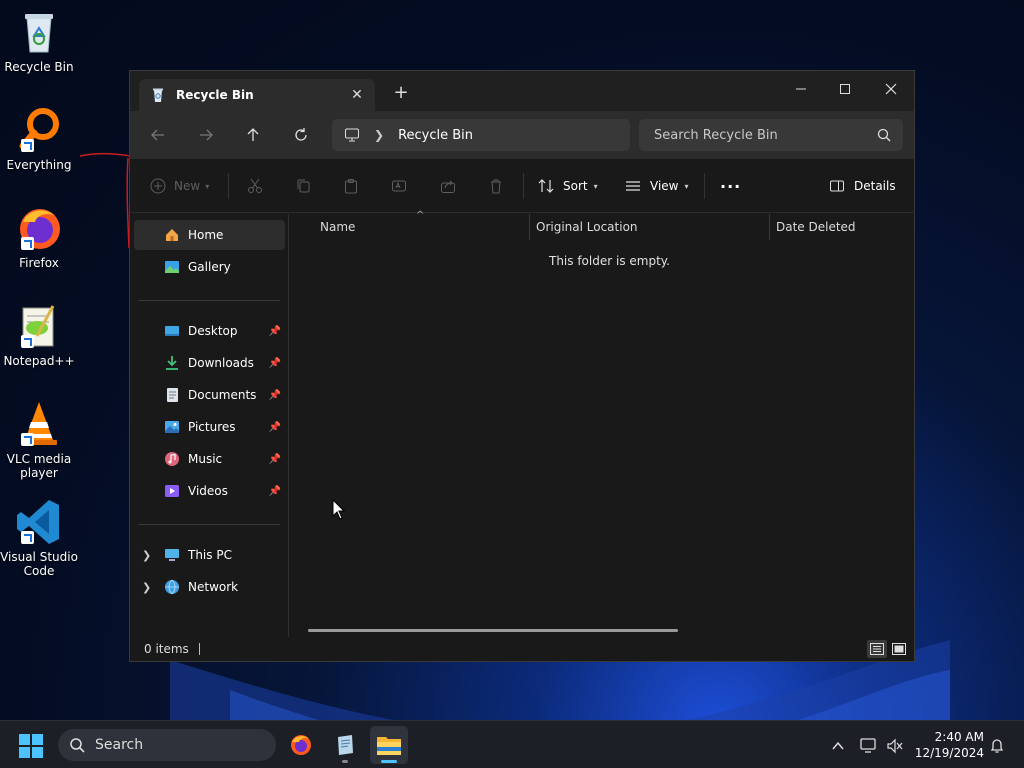 The image size is (1024, 768). I want to click on view-button: View ▾, so click(657, 186).